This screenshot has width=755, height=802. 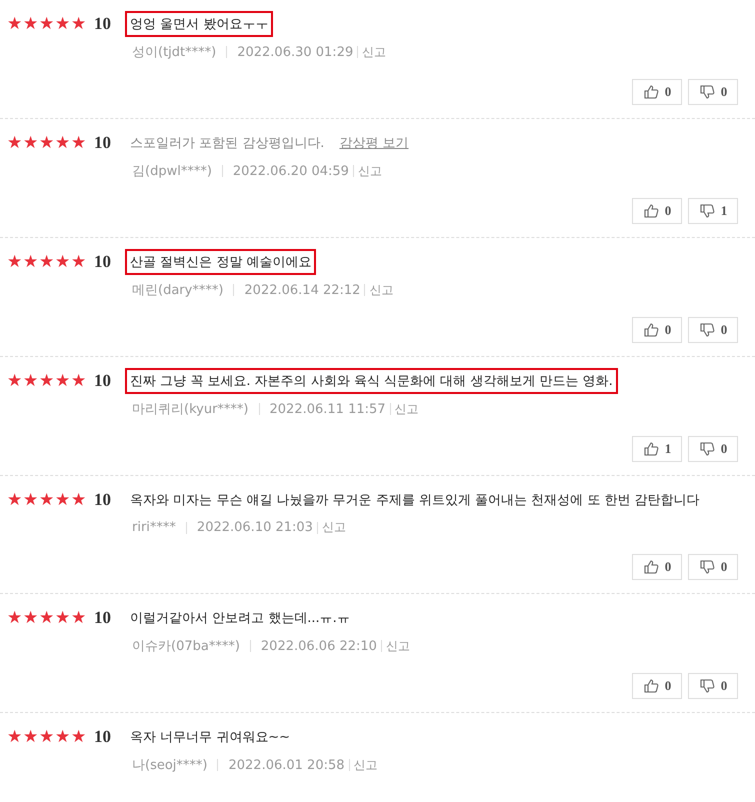 What do you see at coordinates (186, 646) in the screenshot?
I see `author-name: 이슈카(07ba****)` at bounding box center [186, 646].